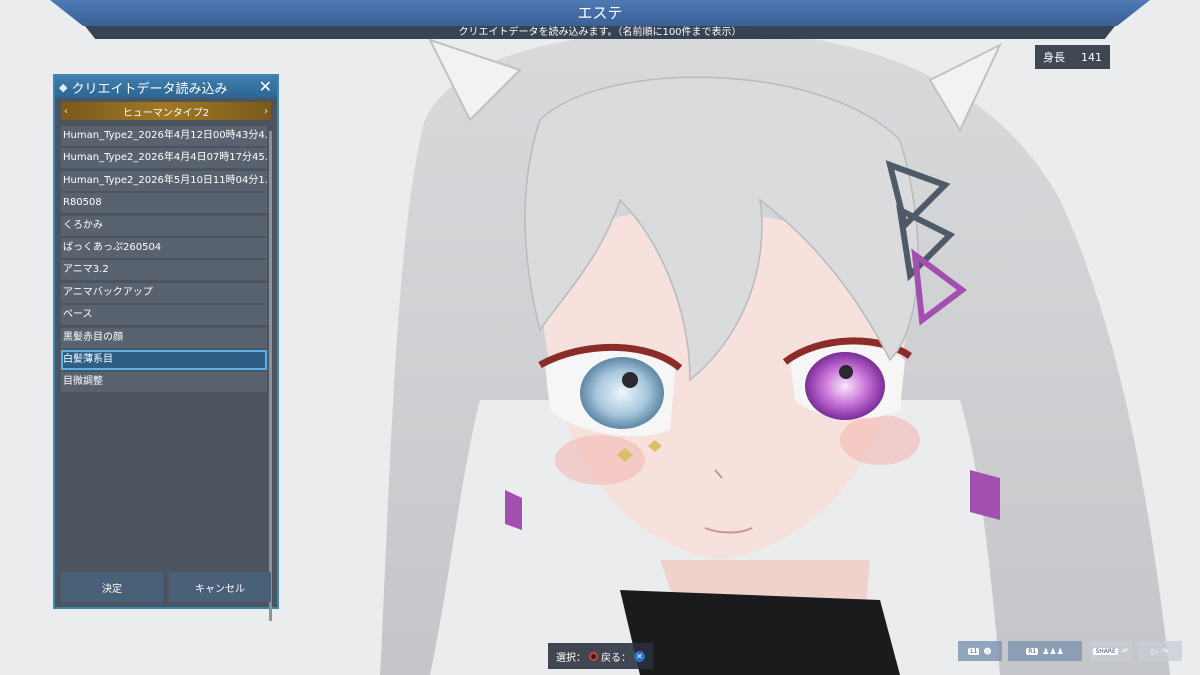 The width and height of the screenshot is (1200, 675). I want to click on height-value: 141, so click(1091, 57).